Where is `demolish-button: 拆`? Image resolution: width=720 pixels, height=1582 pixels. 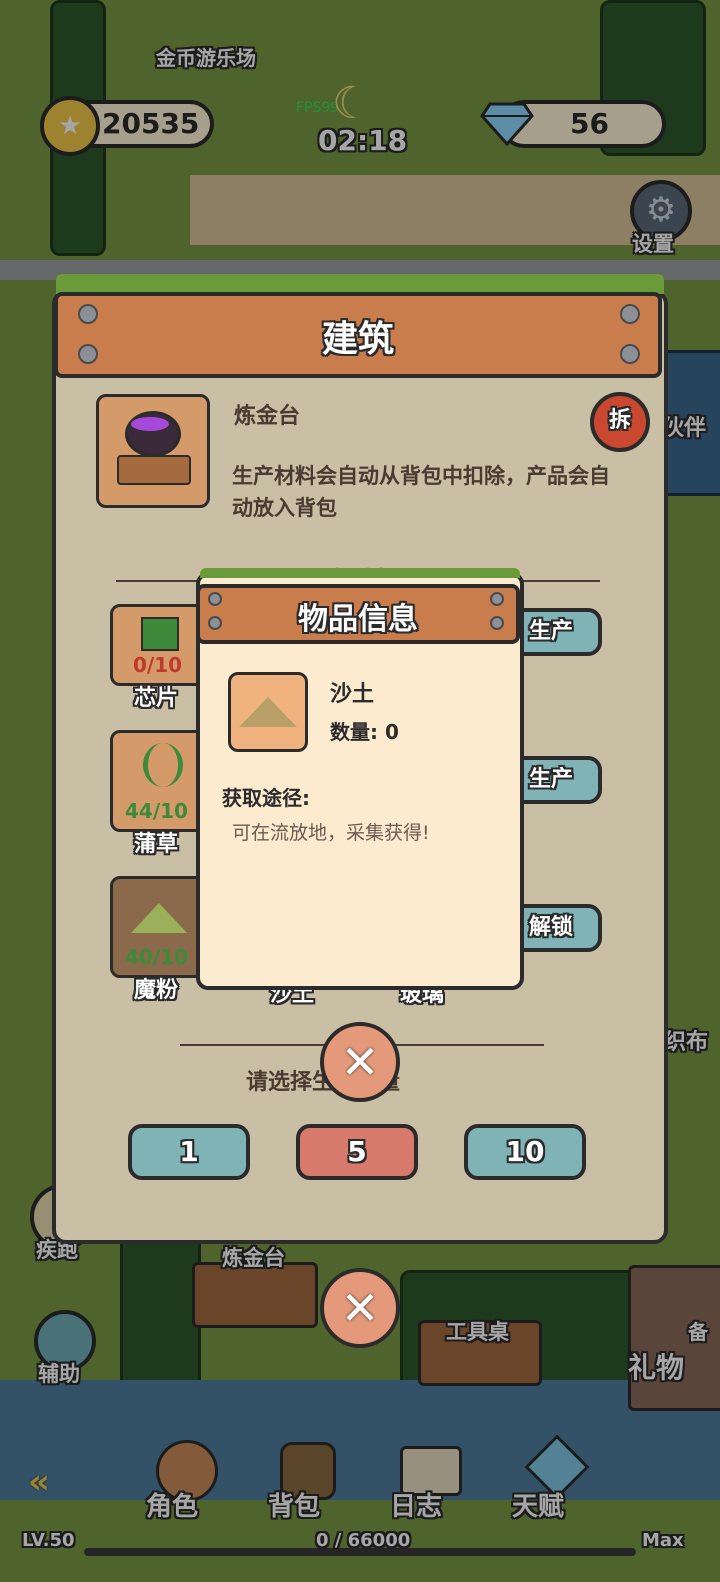
demolish-button: 拆 is located at coordinates (620, 422).